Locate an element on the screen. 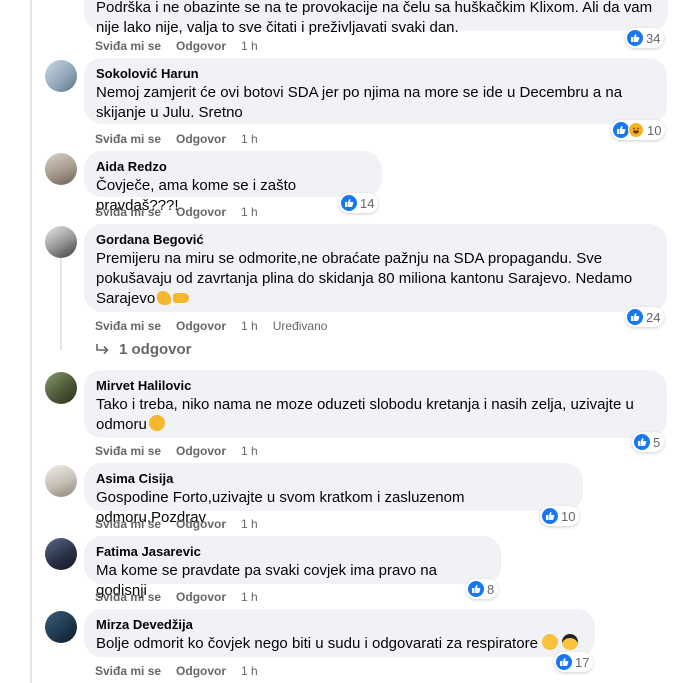 This screenshot has height=683, width=680. reaction-count: 17 is located at coordinates (574, 662).